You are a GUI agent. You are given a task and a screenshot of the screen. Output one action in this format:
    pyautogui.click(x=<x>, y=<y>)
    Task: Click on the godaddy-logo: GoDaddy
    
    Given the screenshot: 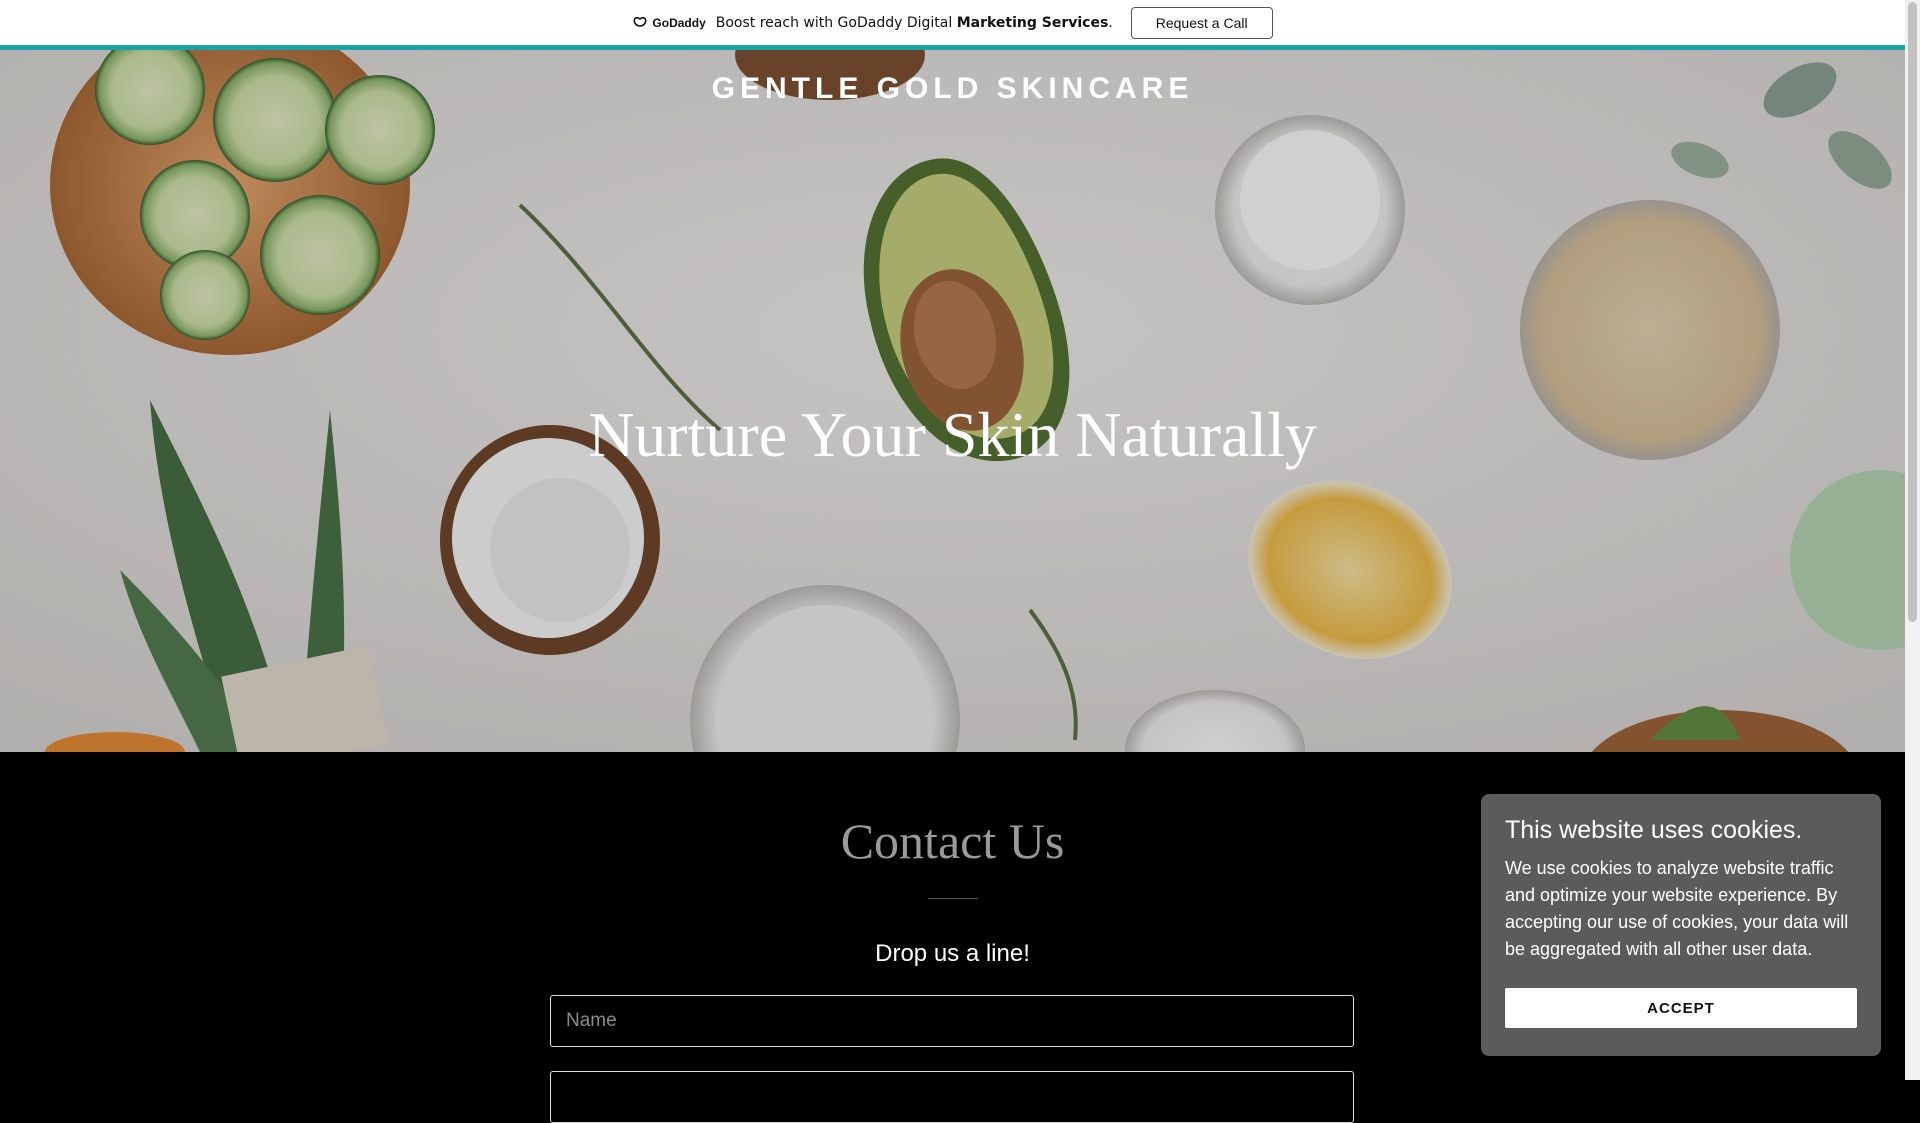 What is the action you would take?
    pyautogui.click(x=669, y=22)
    